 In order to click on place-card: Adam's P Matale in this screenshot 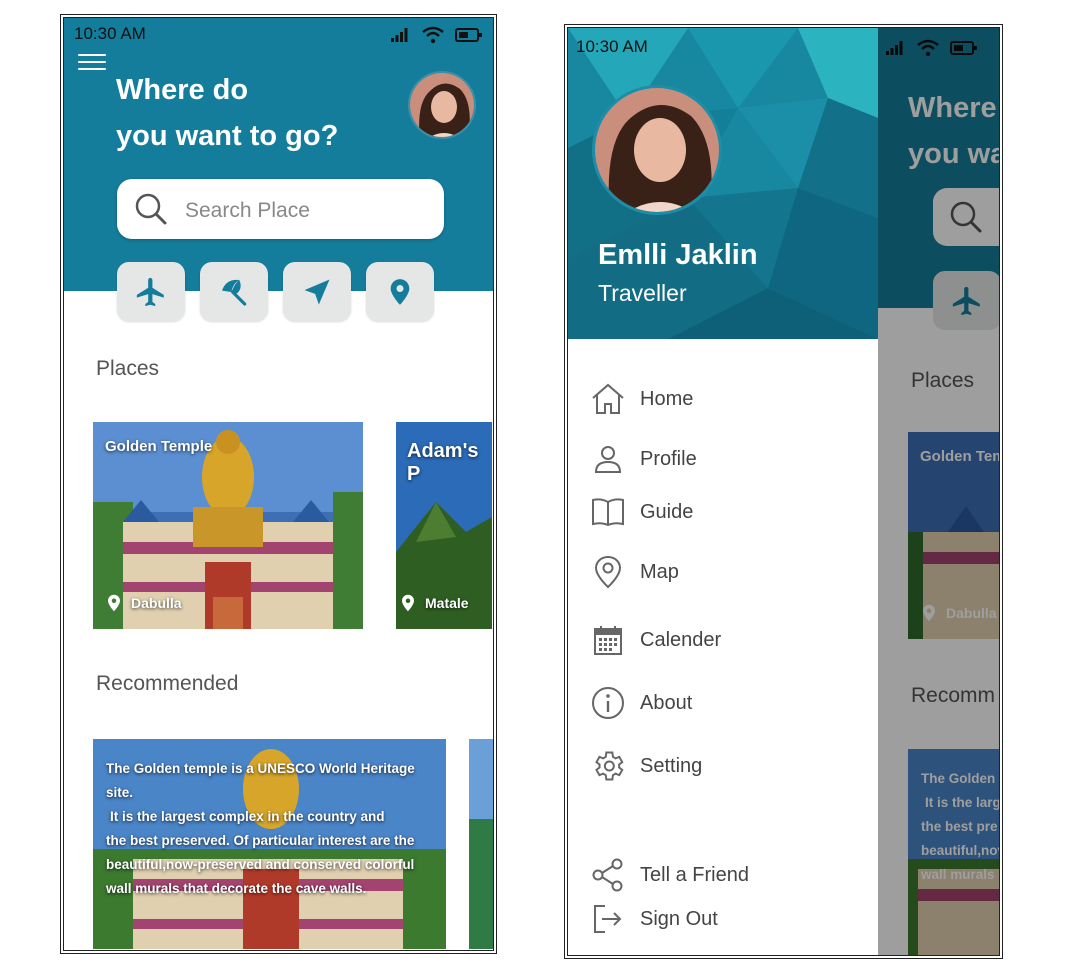, I will do `click(444, 525)`.